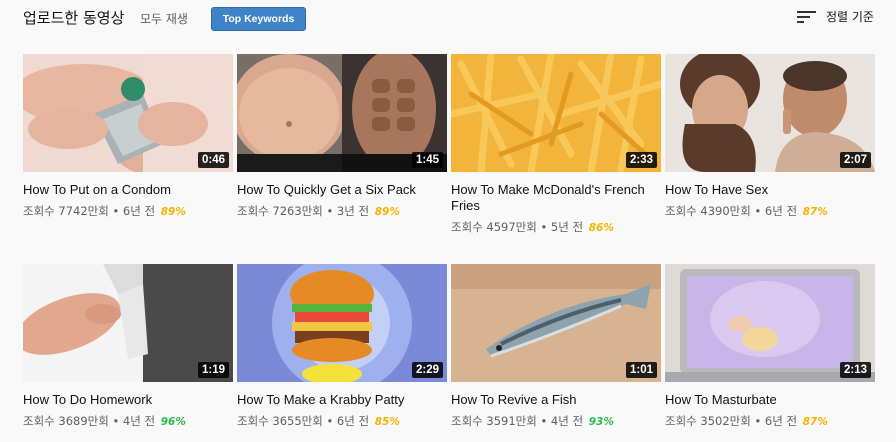 This screenshot has height=442, width=896. Describe the element at coordinates (427, 370) in the screenshot. I see `video-duration: 2:29` at that location.